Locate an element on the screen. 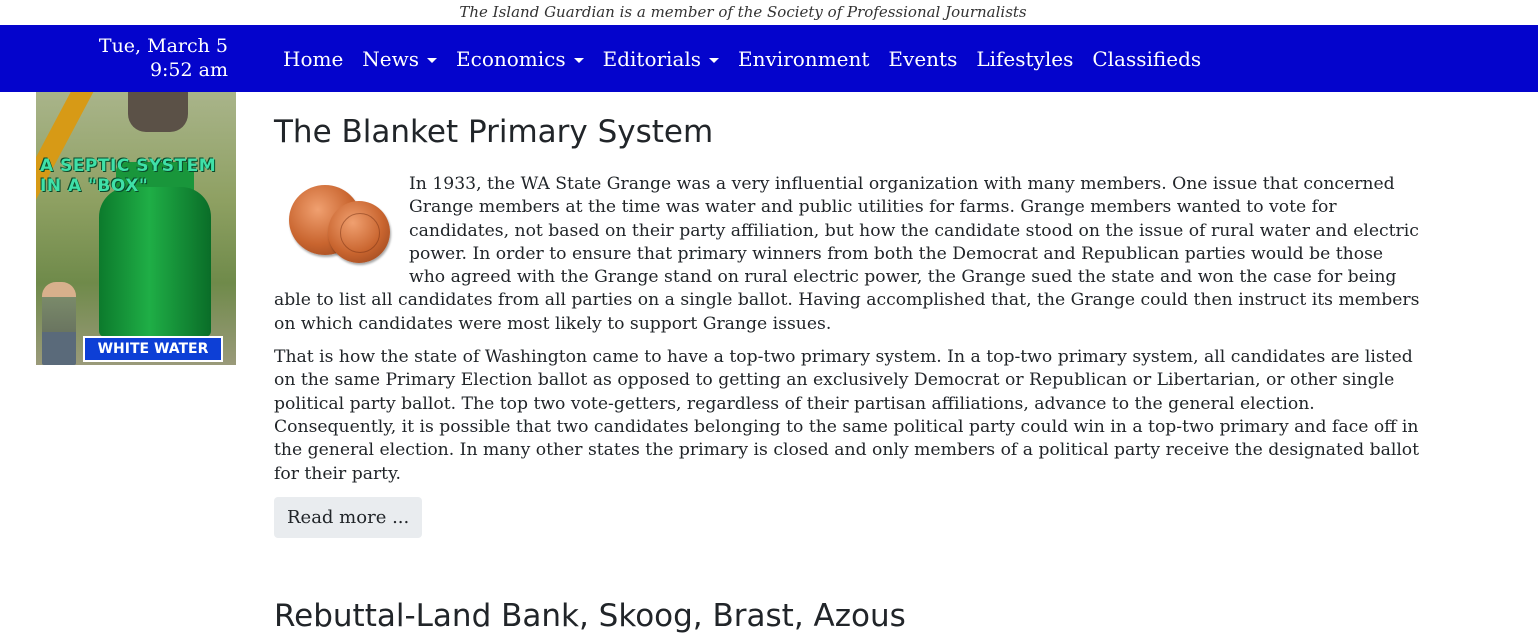  nav-item-classifieds: Classifieds is located at coordinates (1146, 59).